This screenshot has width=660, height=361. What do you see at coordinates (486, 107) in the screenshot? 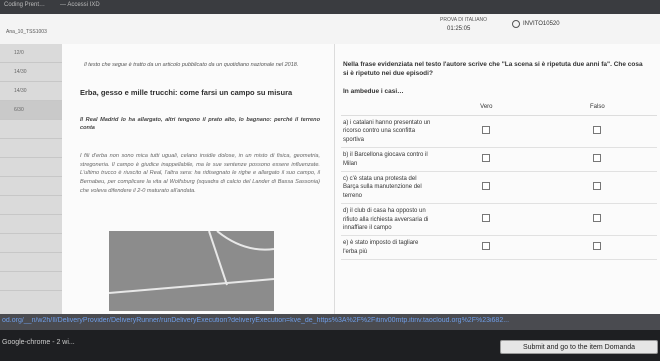
I see `true-column-header: Vero` at bounding box center [486, 107].